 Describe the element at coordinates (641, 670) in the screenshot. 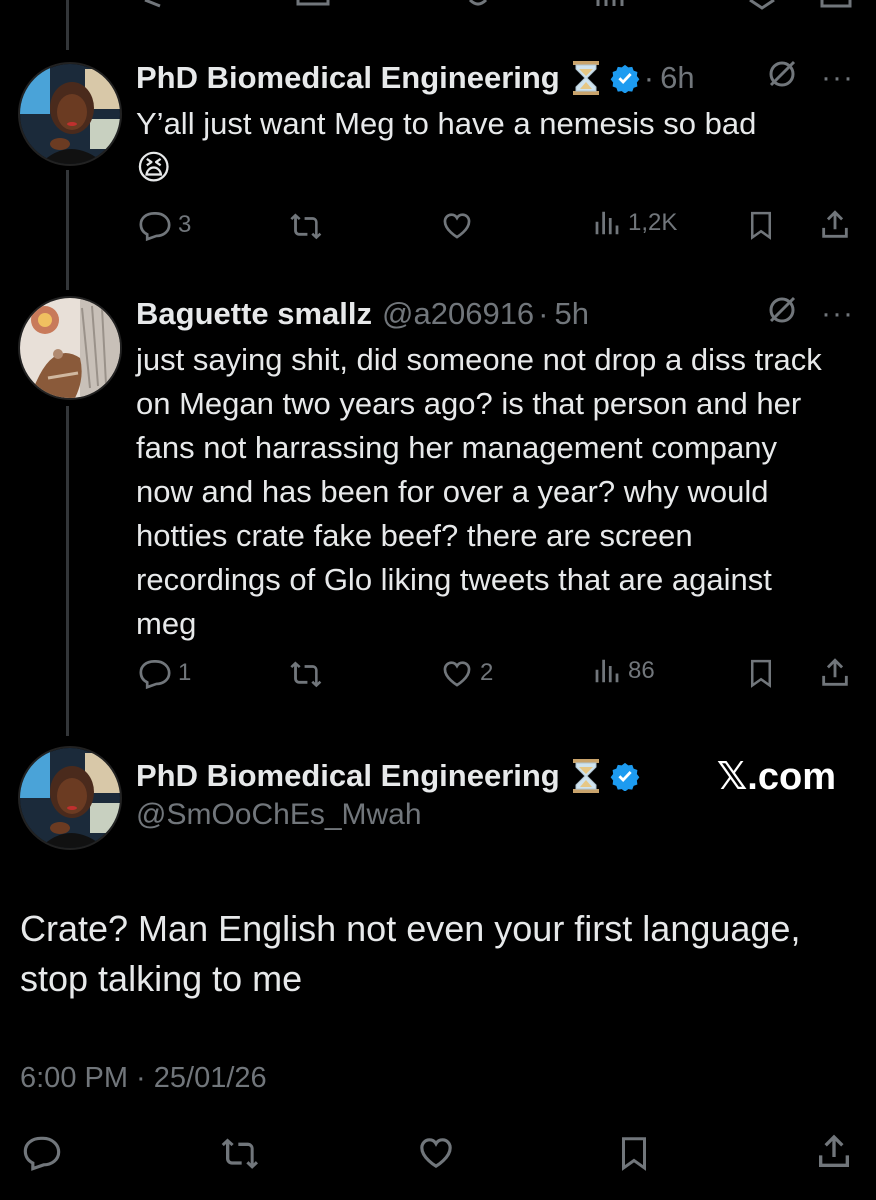

I see `views-count: 86` at that location.